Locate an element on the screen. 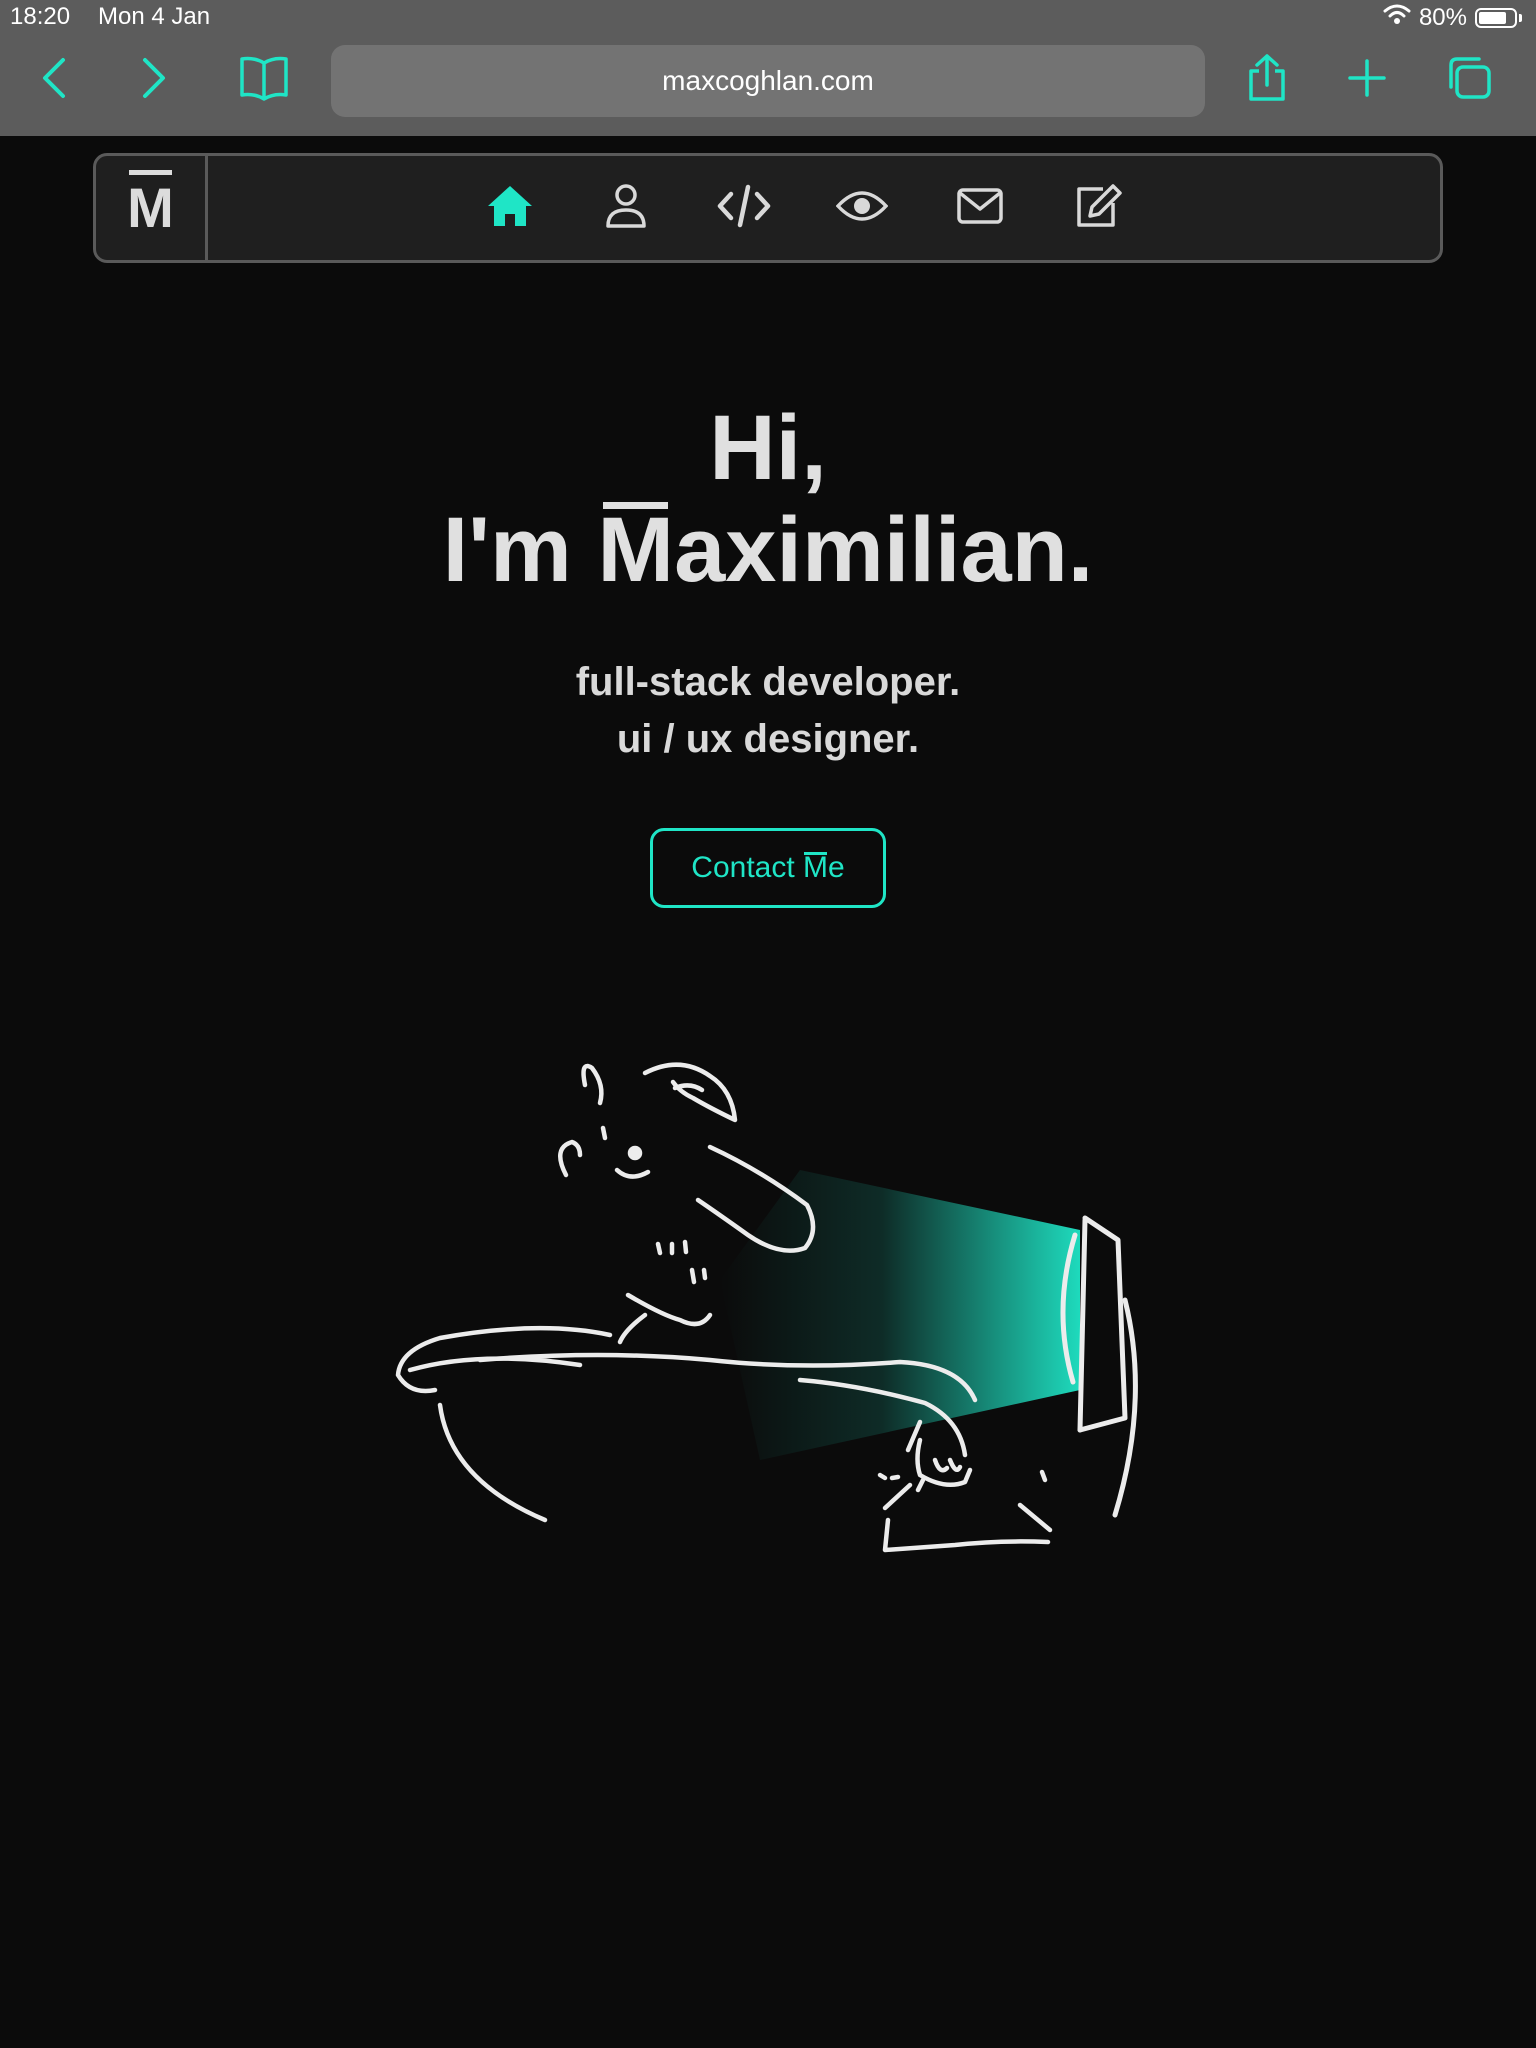  hero-name: I'm Maximilian. is located at coordinates (768, 550).